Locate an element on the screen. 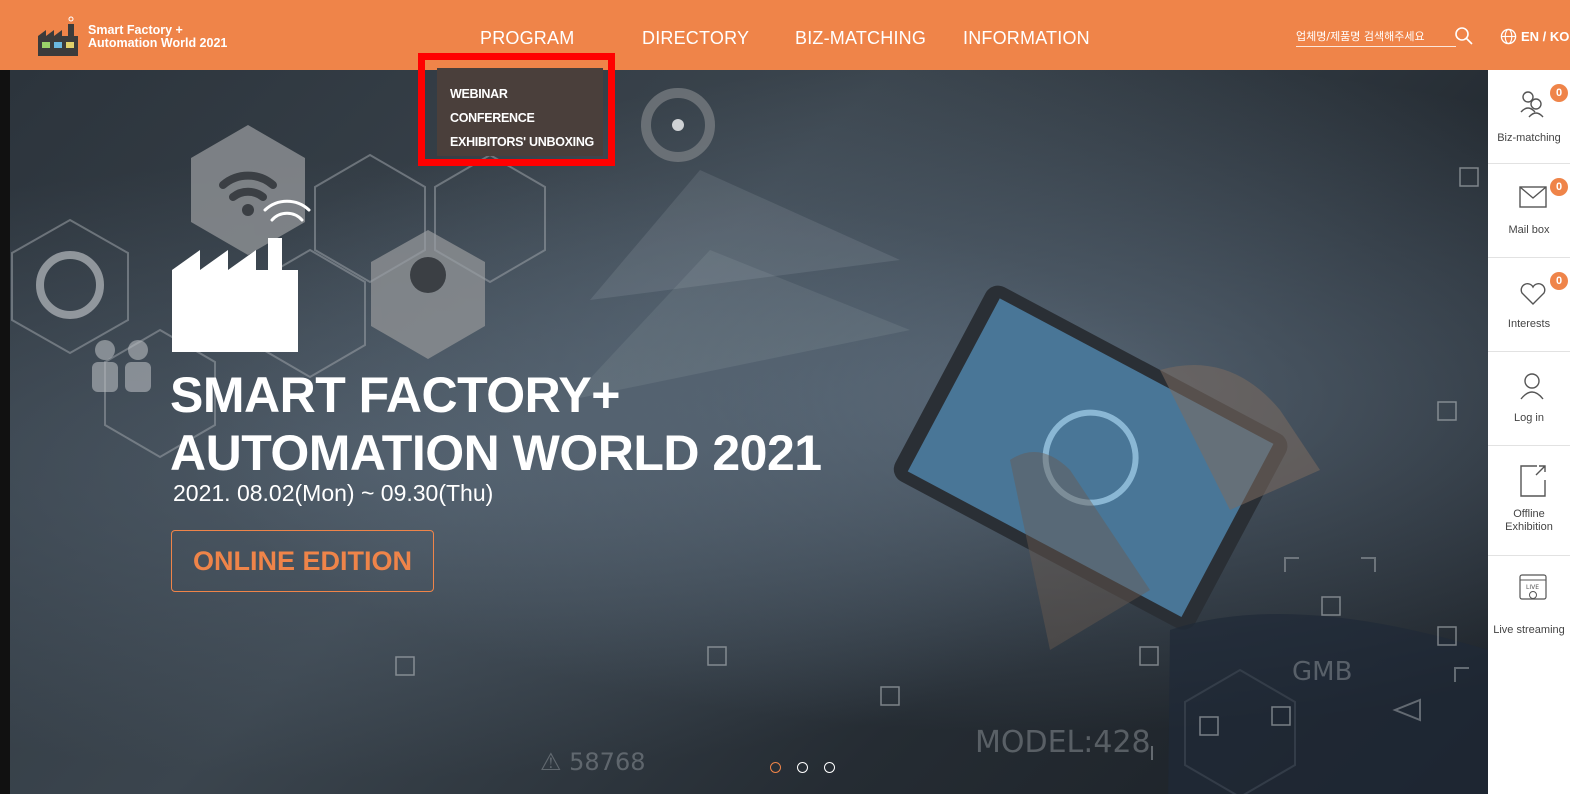  carousel-dots is located at coordinates (802, 767).